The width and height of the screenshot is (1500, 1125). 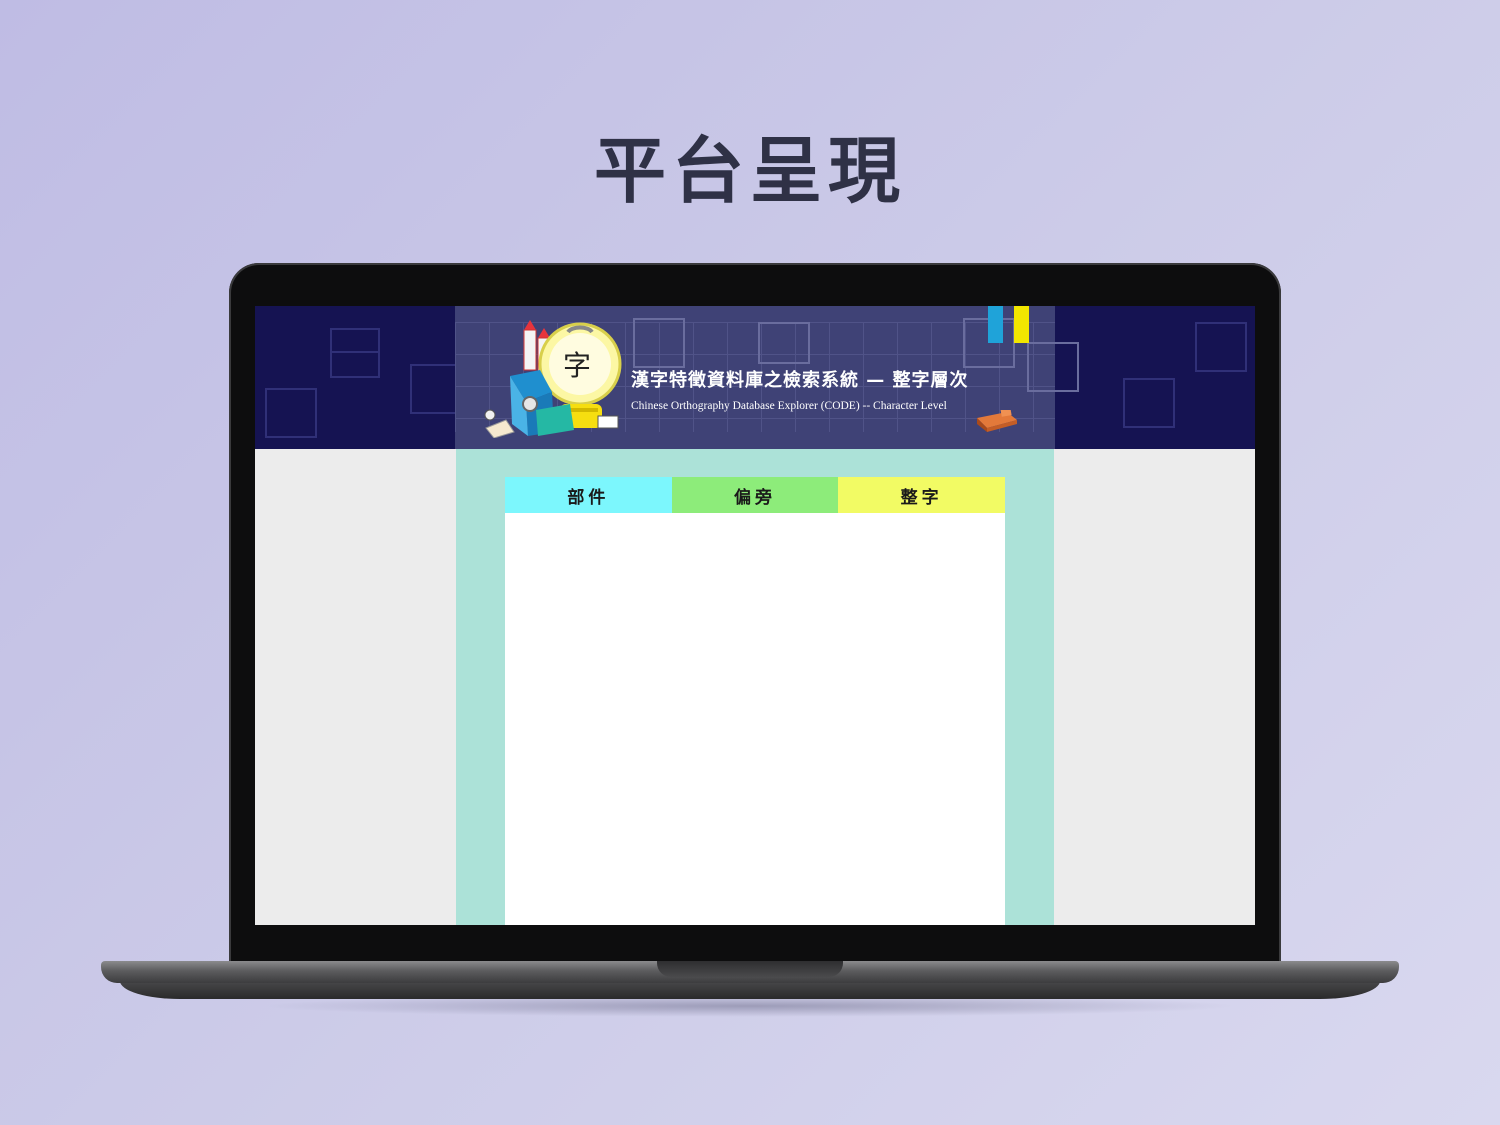 I want to click on yellow-stripe, so click(x=1021, y=324).